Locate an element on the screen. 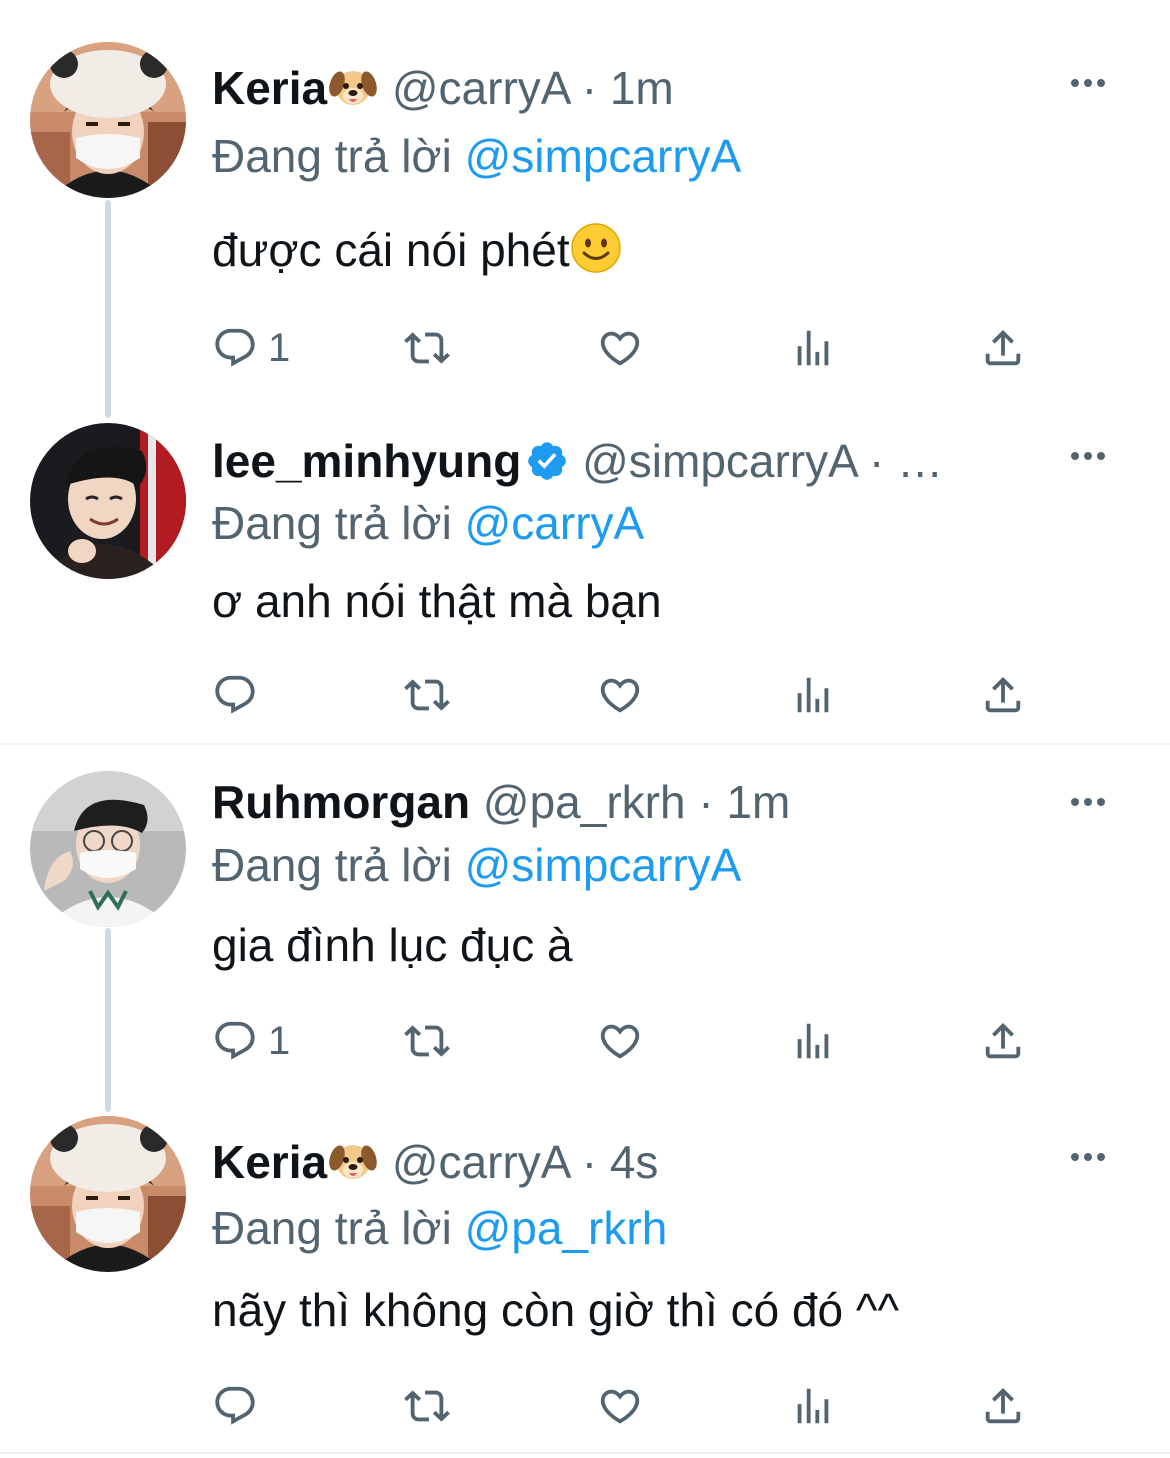 This screenshot has height=1458, width=1170. tweet-header: Ruhmorgan @pa_rkrh · 1m is located at coordinates (636, 802).